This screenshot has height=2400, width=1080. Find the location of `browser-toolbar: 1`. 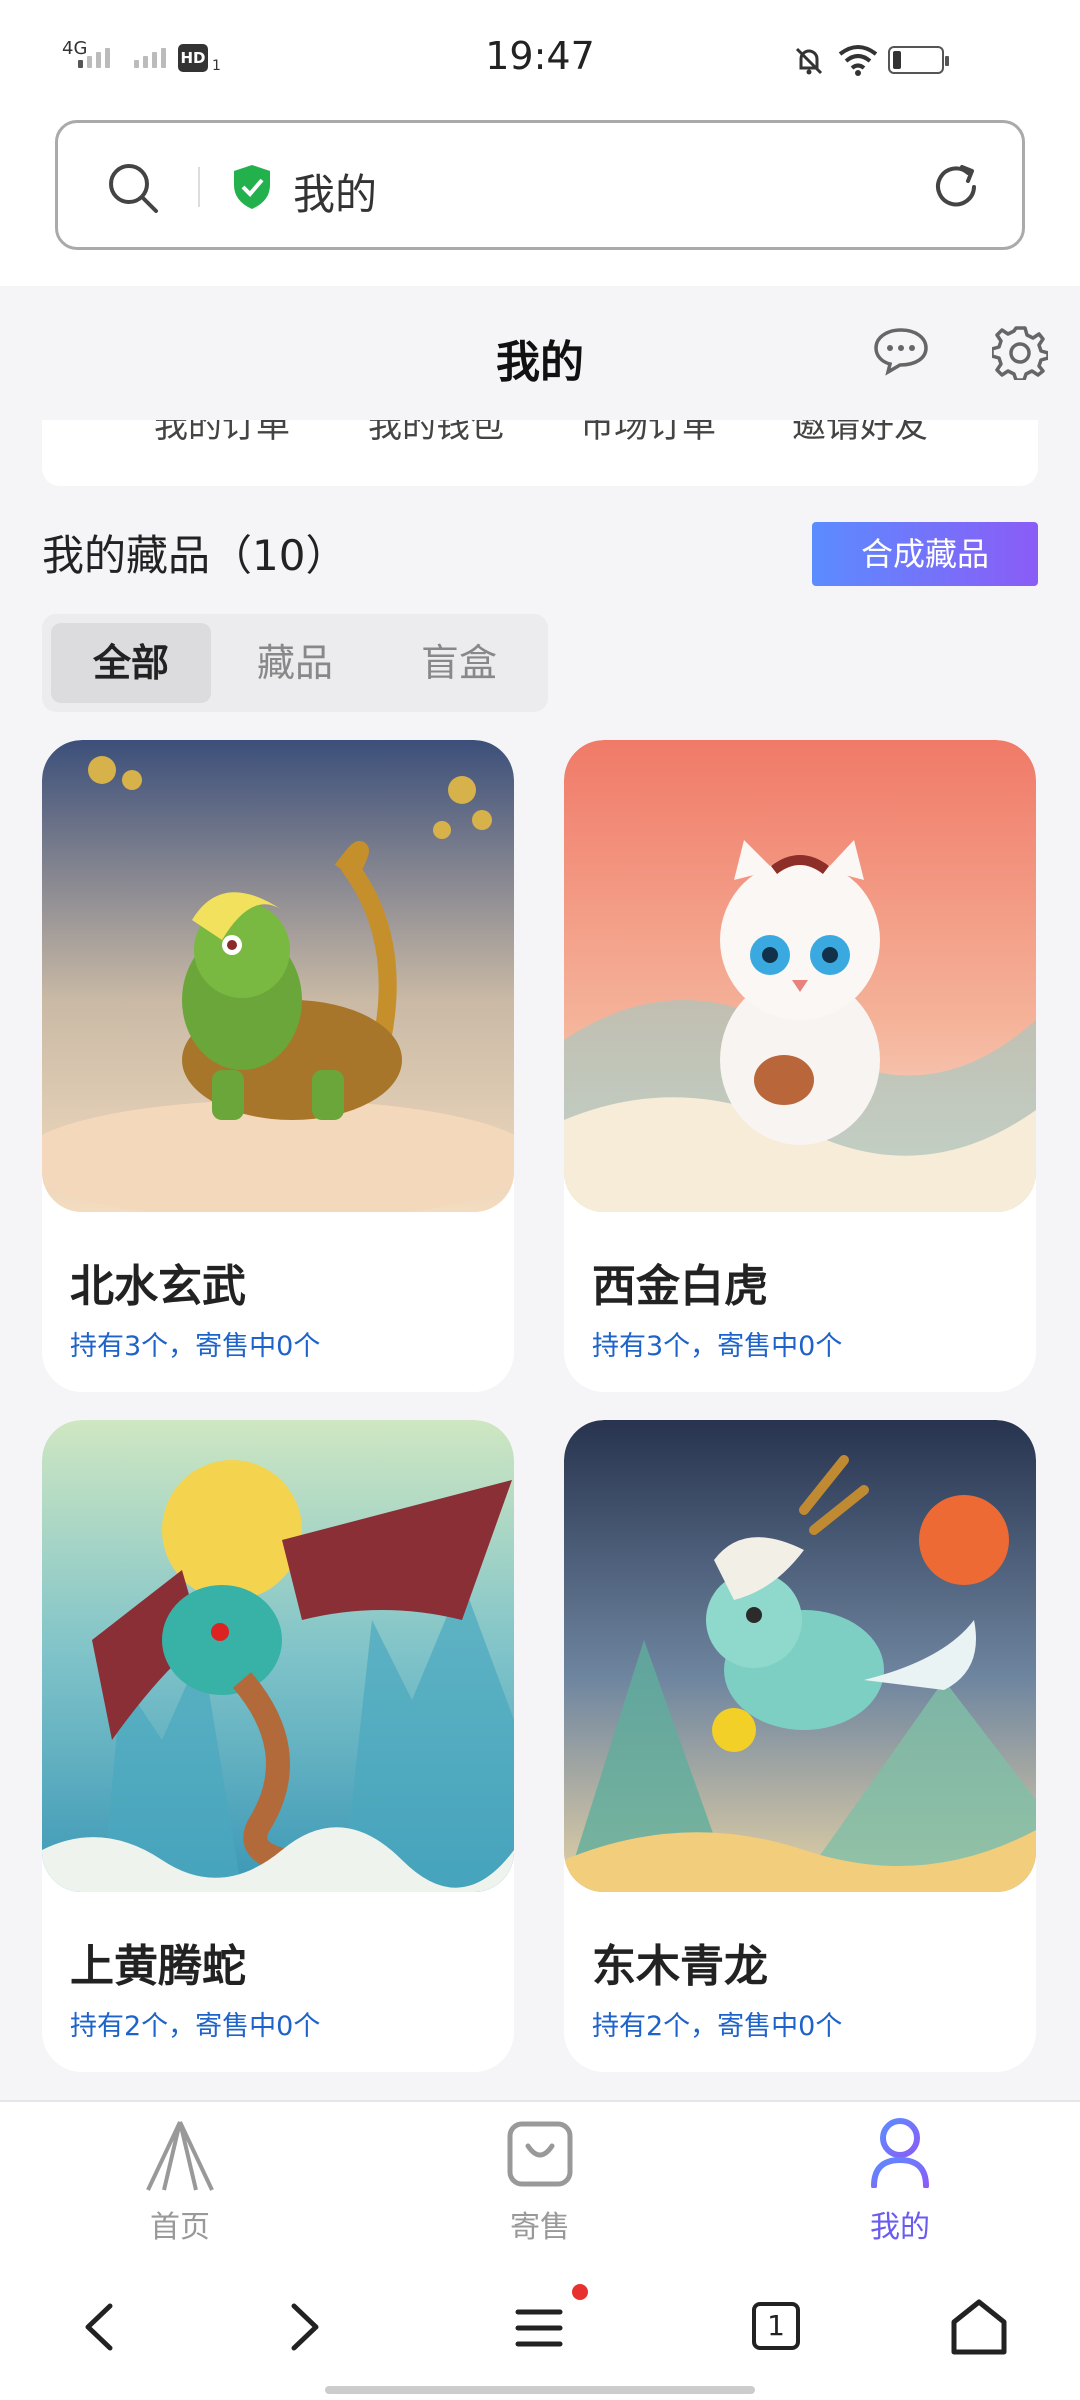

browser-toolbar: 1 is located at coordinates (540, 2324).